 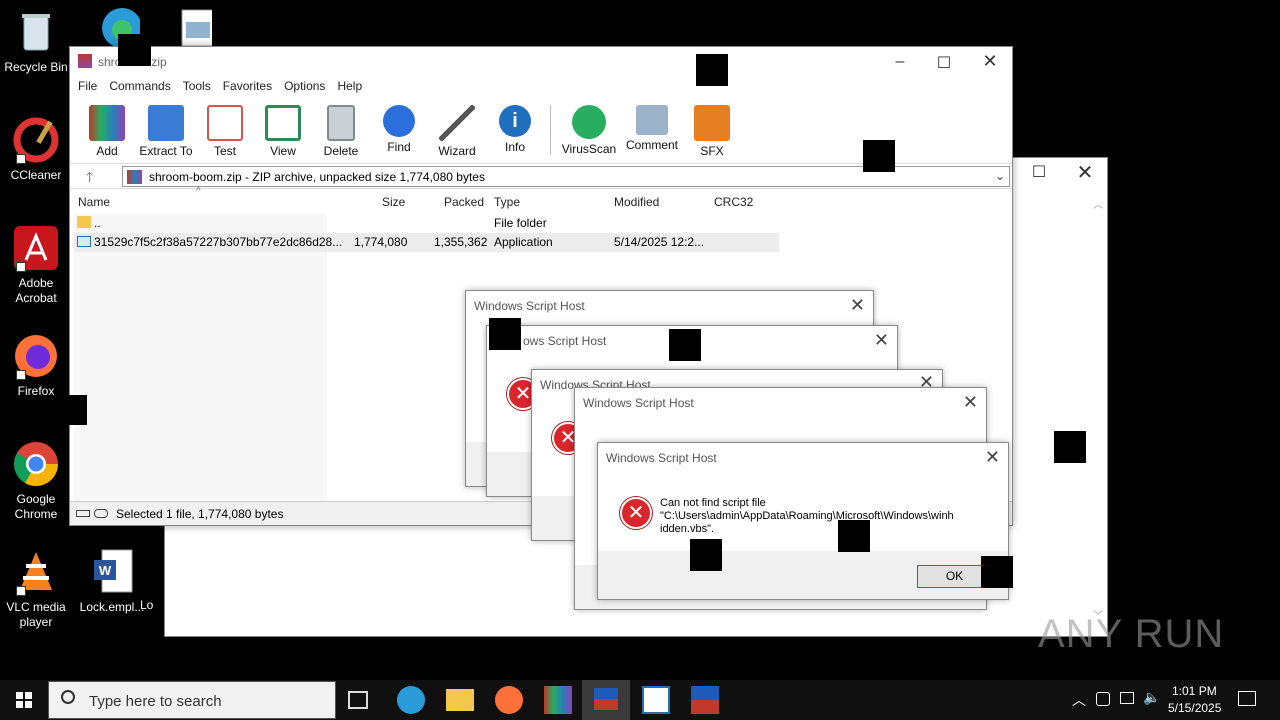 I want to click on desktop-icon-label: Firefox, so click(x=36, y=391).